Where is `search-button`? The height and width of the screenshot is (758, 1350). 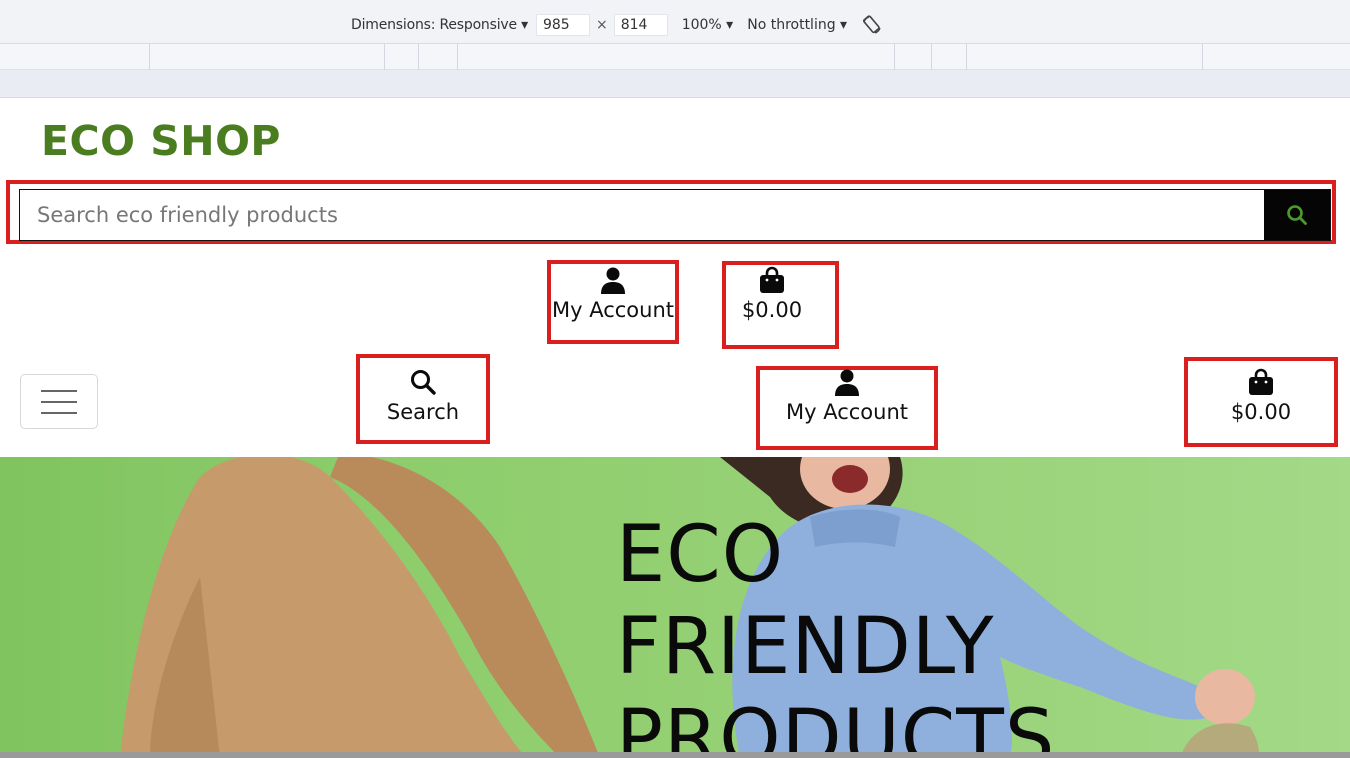
search-button is located at coordinates (1297, 215).